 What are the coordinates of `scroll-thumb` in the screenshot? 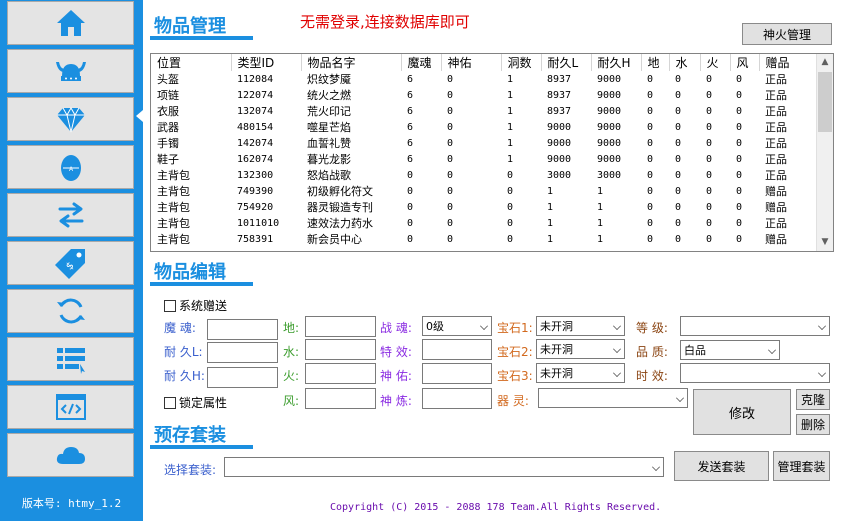 It's located at (825, 102).